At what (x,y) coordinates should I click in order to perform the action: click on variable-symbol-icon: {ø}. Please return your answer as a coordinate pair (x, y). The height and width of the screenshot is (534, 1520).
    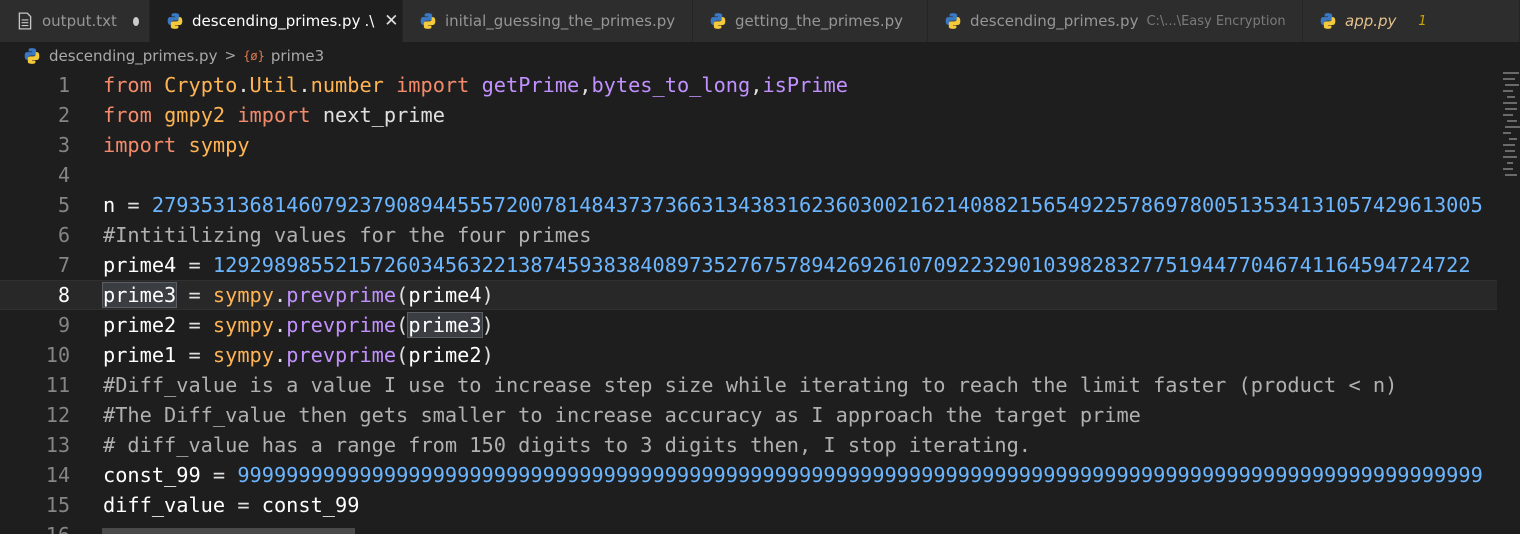
    Looking at the image, I should click on (254, 56).